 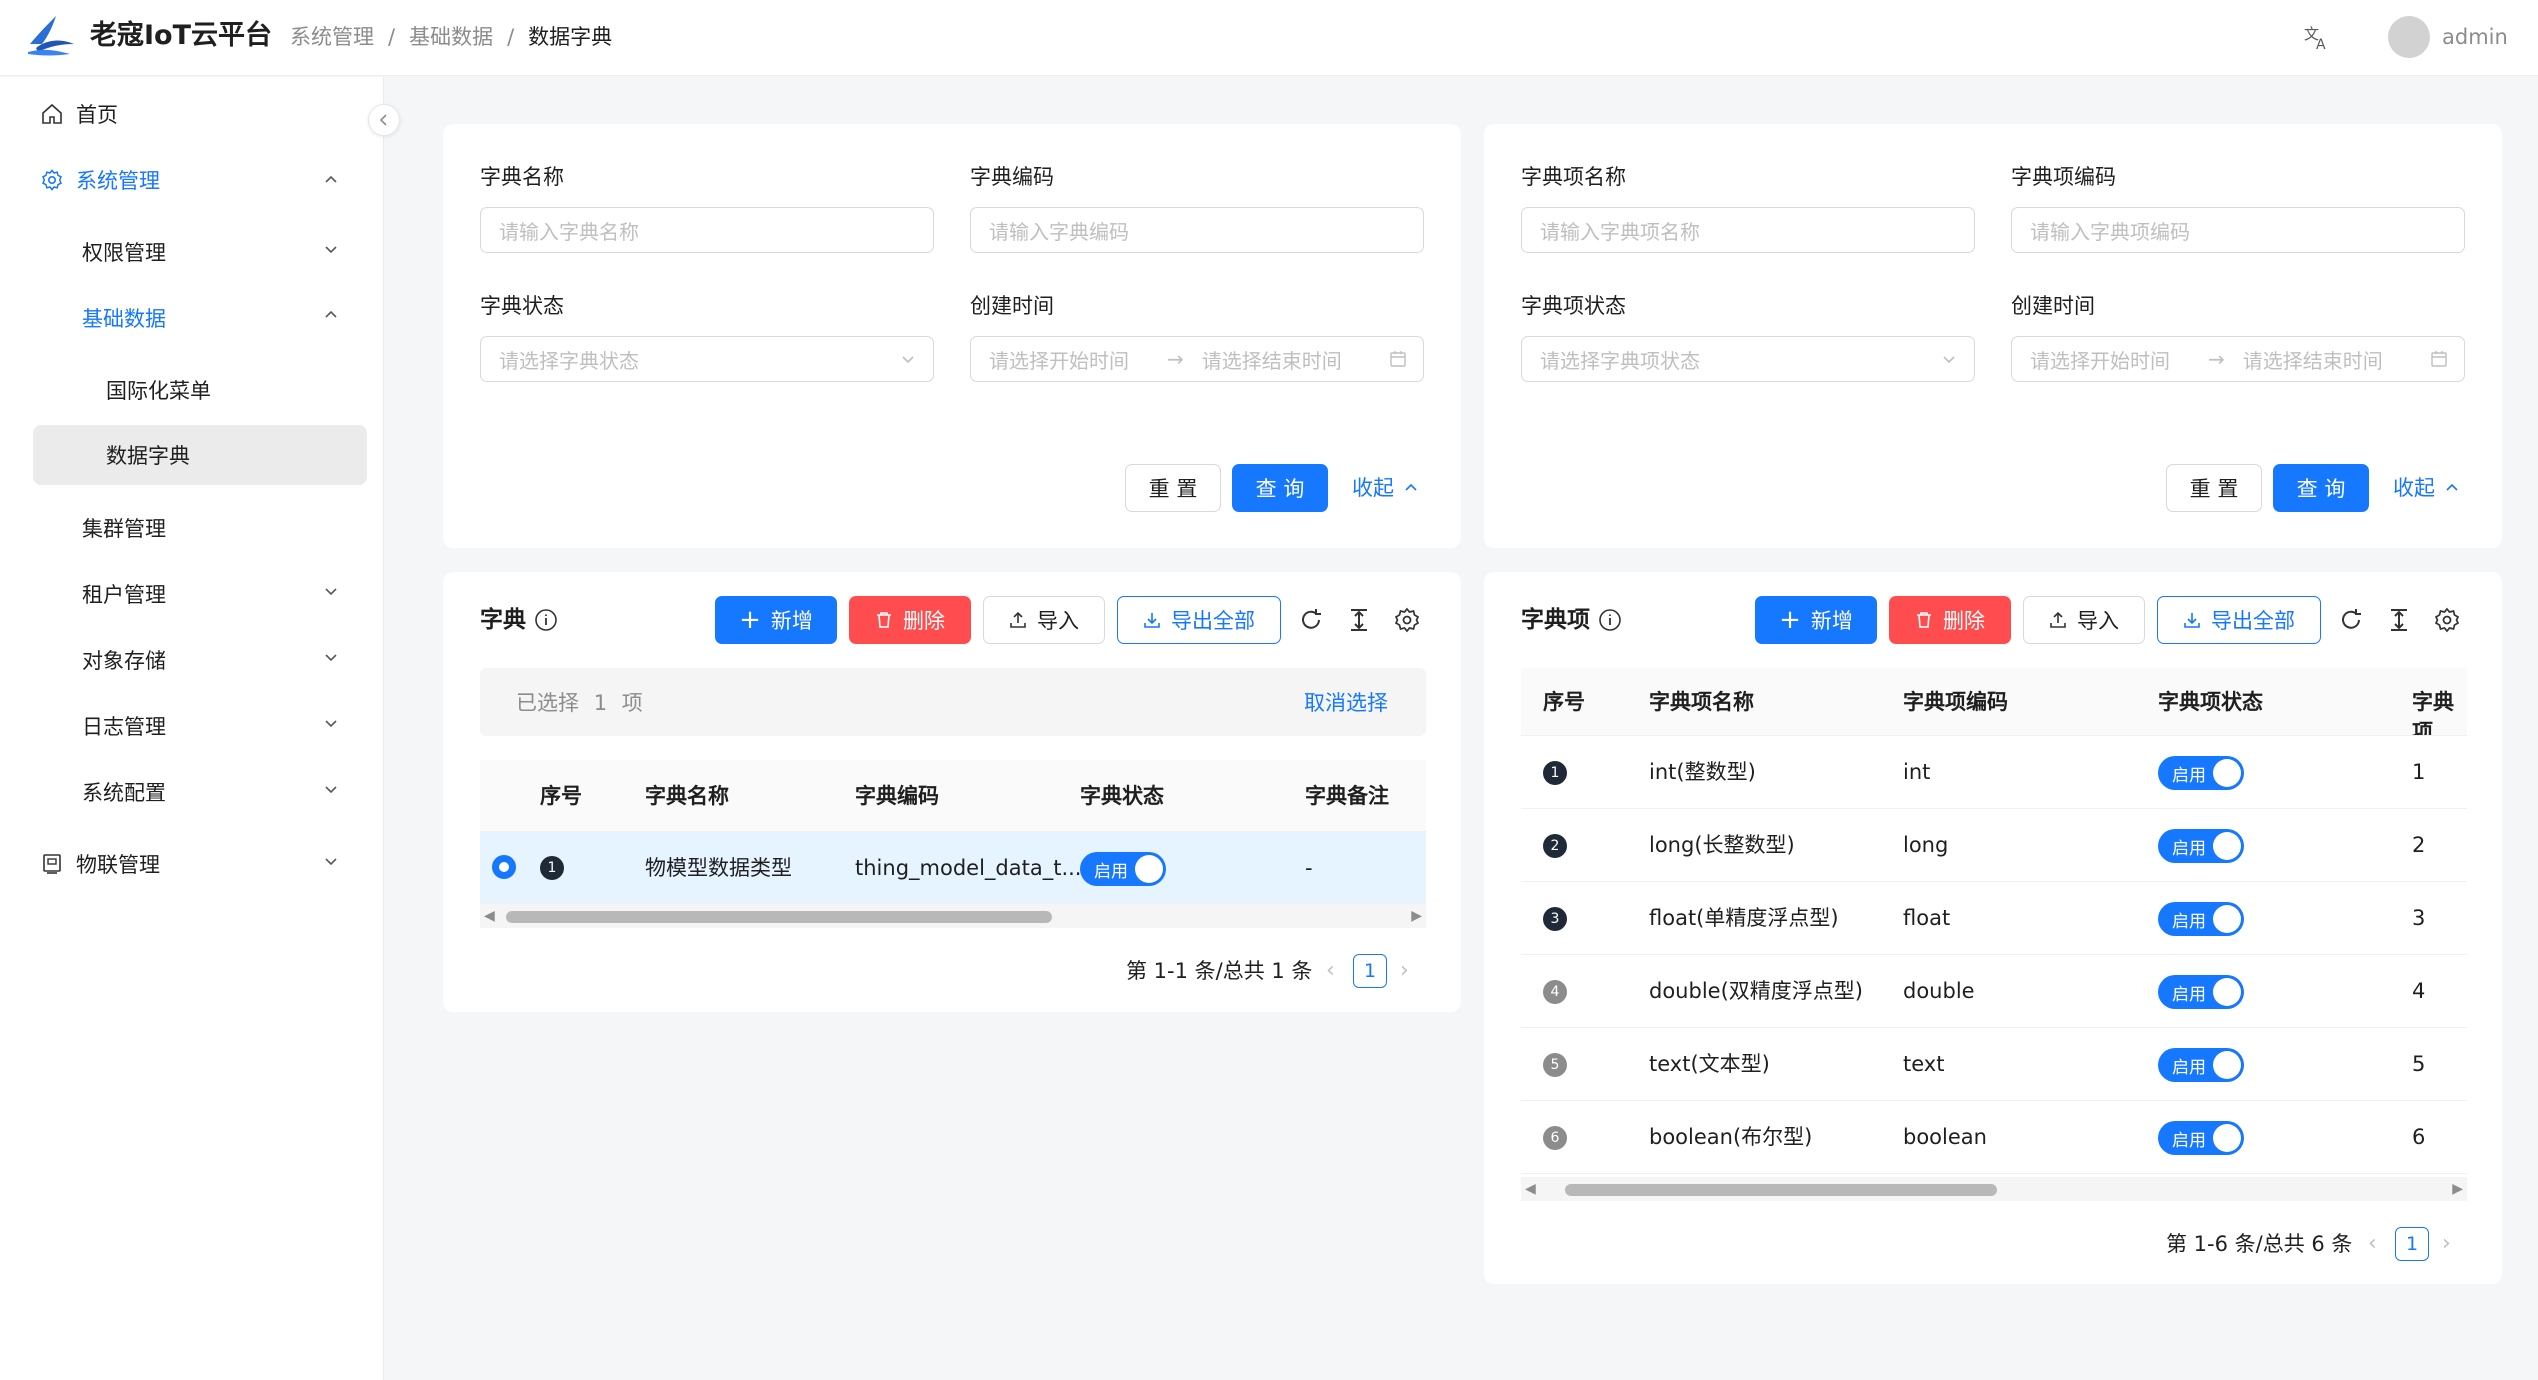 I want to click on table-row: 1 int(整数型) int 启用 1, so click(x=1994, y=772).